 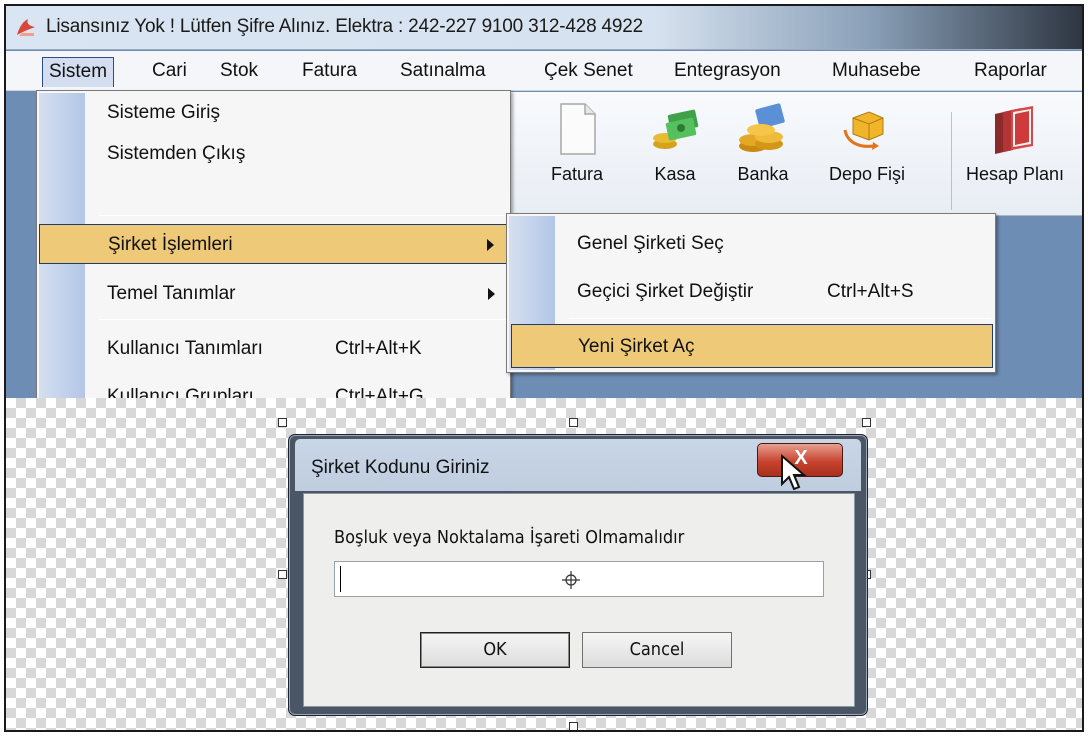 I want to click on menu-item-label: Yeni Şirket Aç, so click(x=636, y=346).